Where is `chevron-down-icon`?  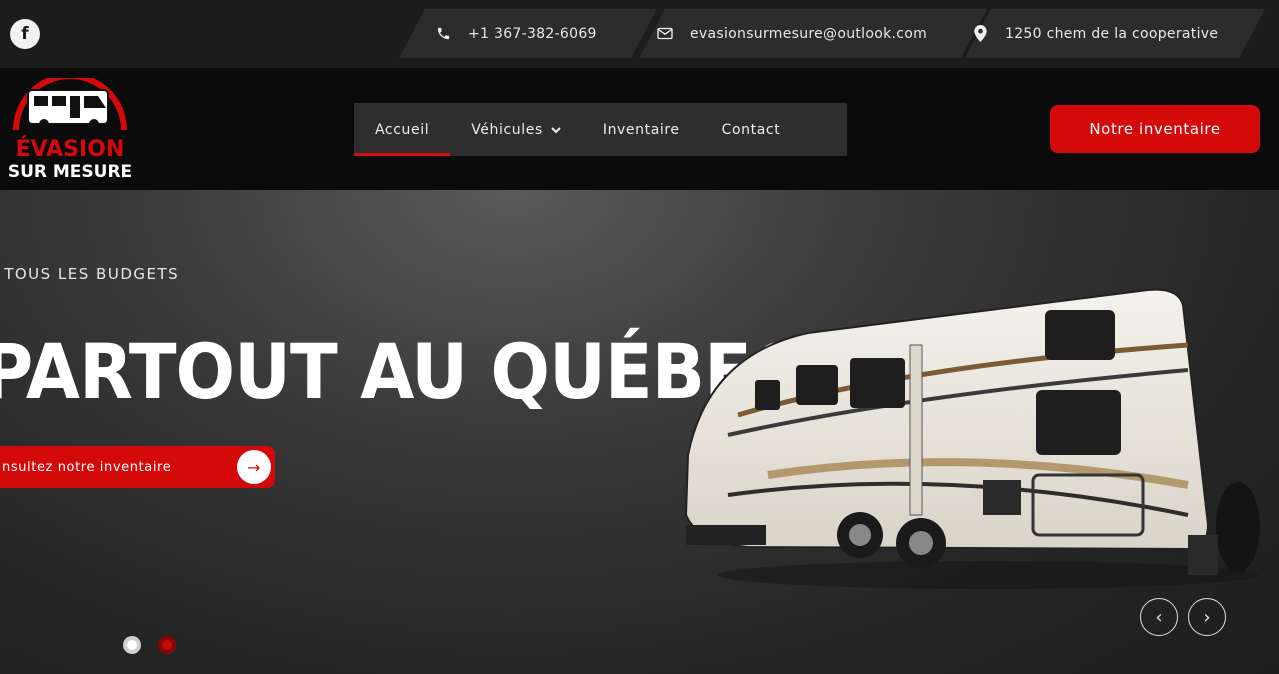
chevron-down-icon is located at coordinates (556, 130).